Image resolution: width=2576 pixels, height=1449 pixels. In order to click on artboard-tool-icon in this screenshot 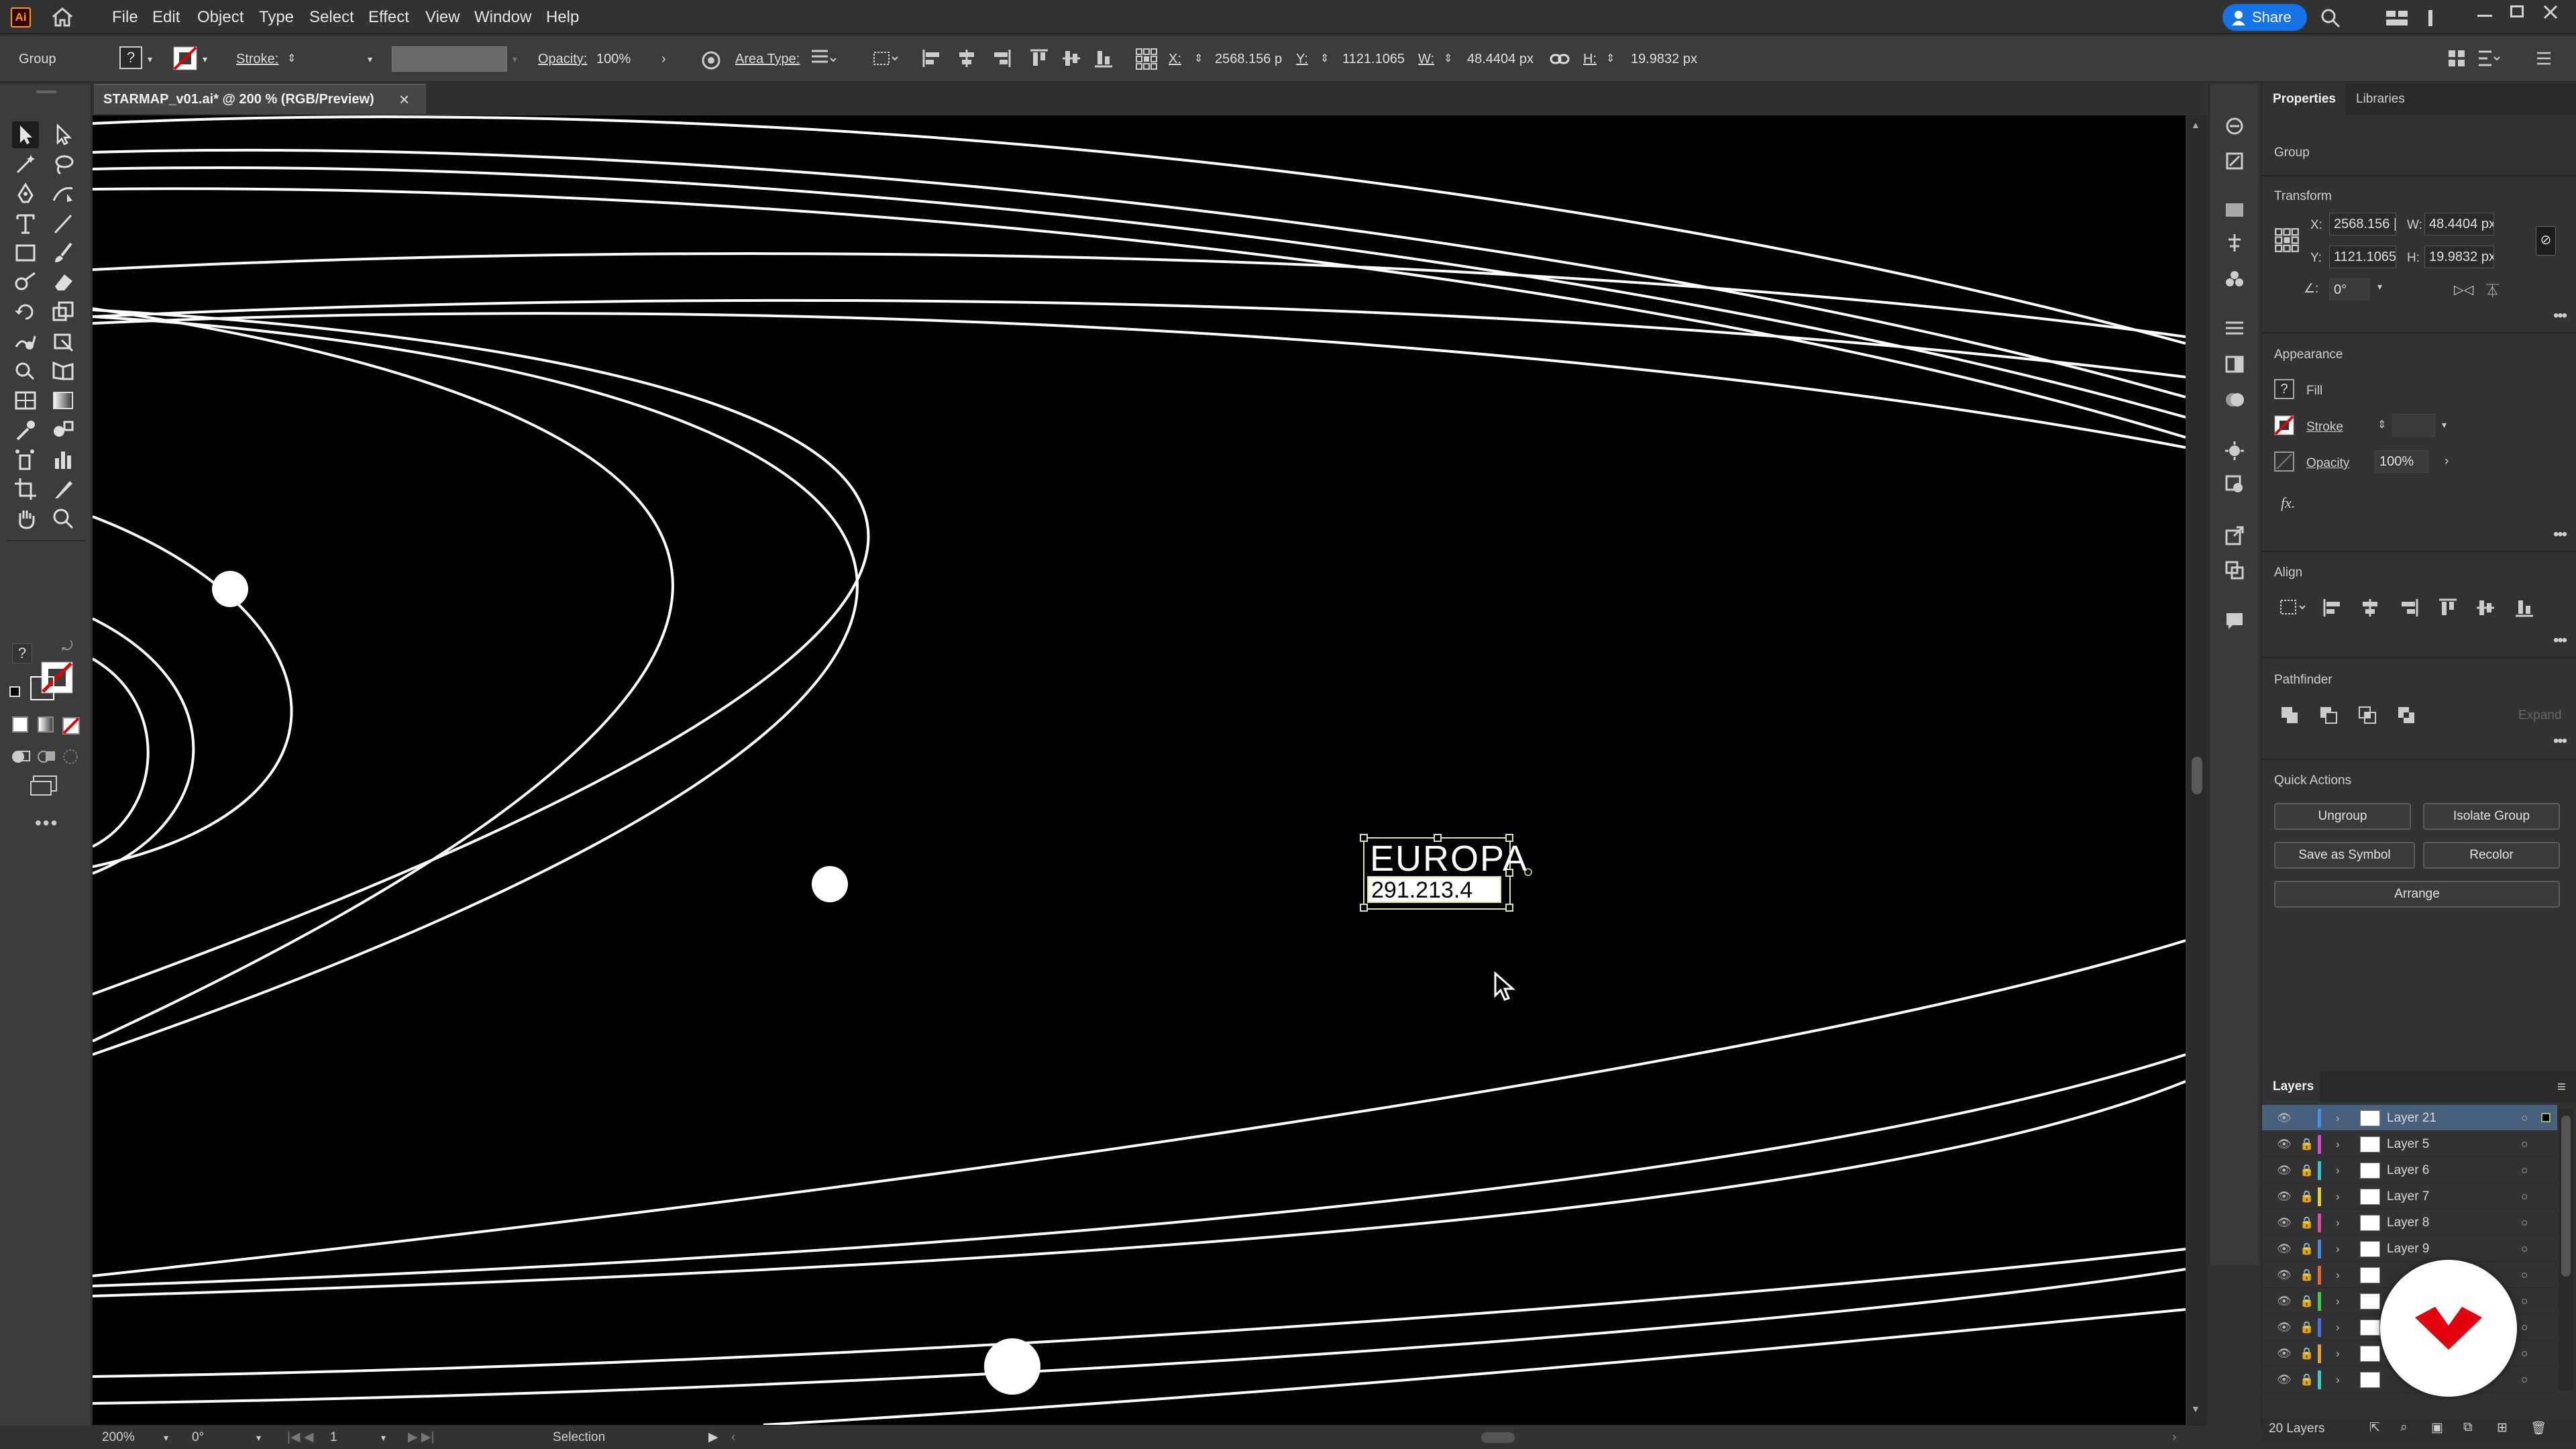, I will do `click(25, 489)`.